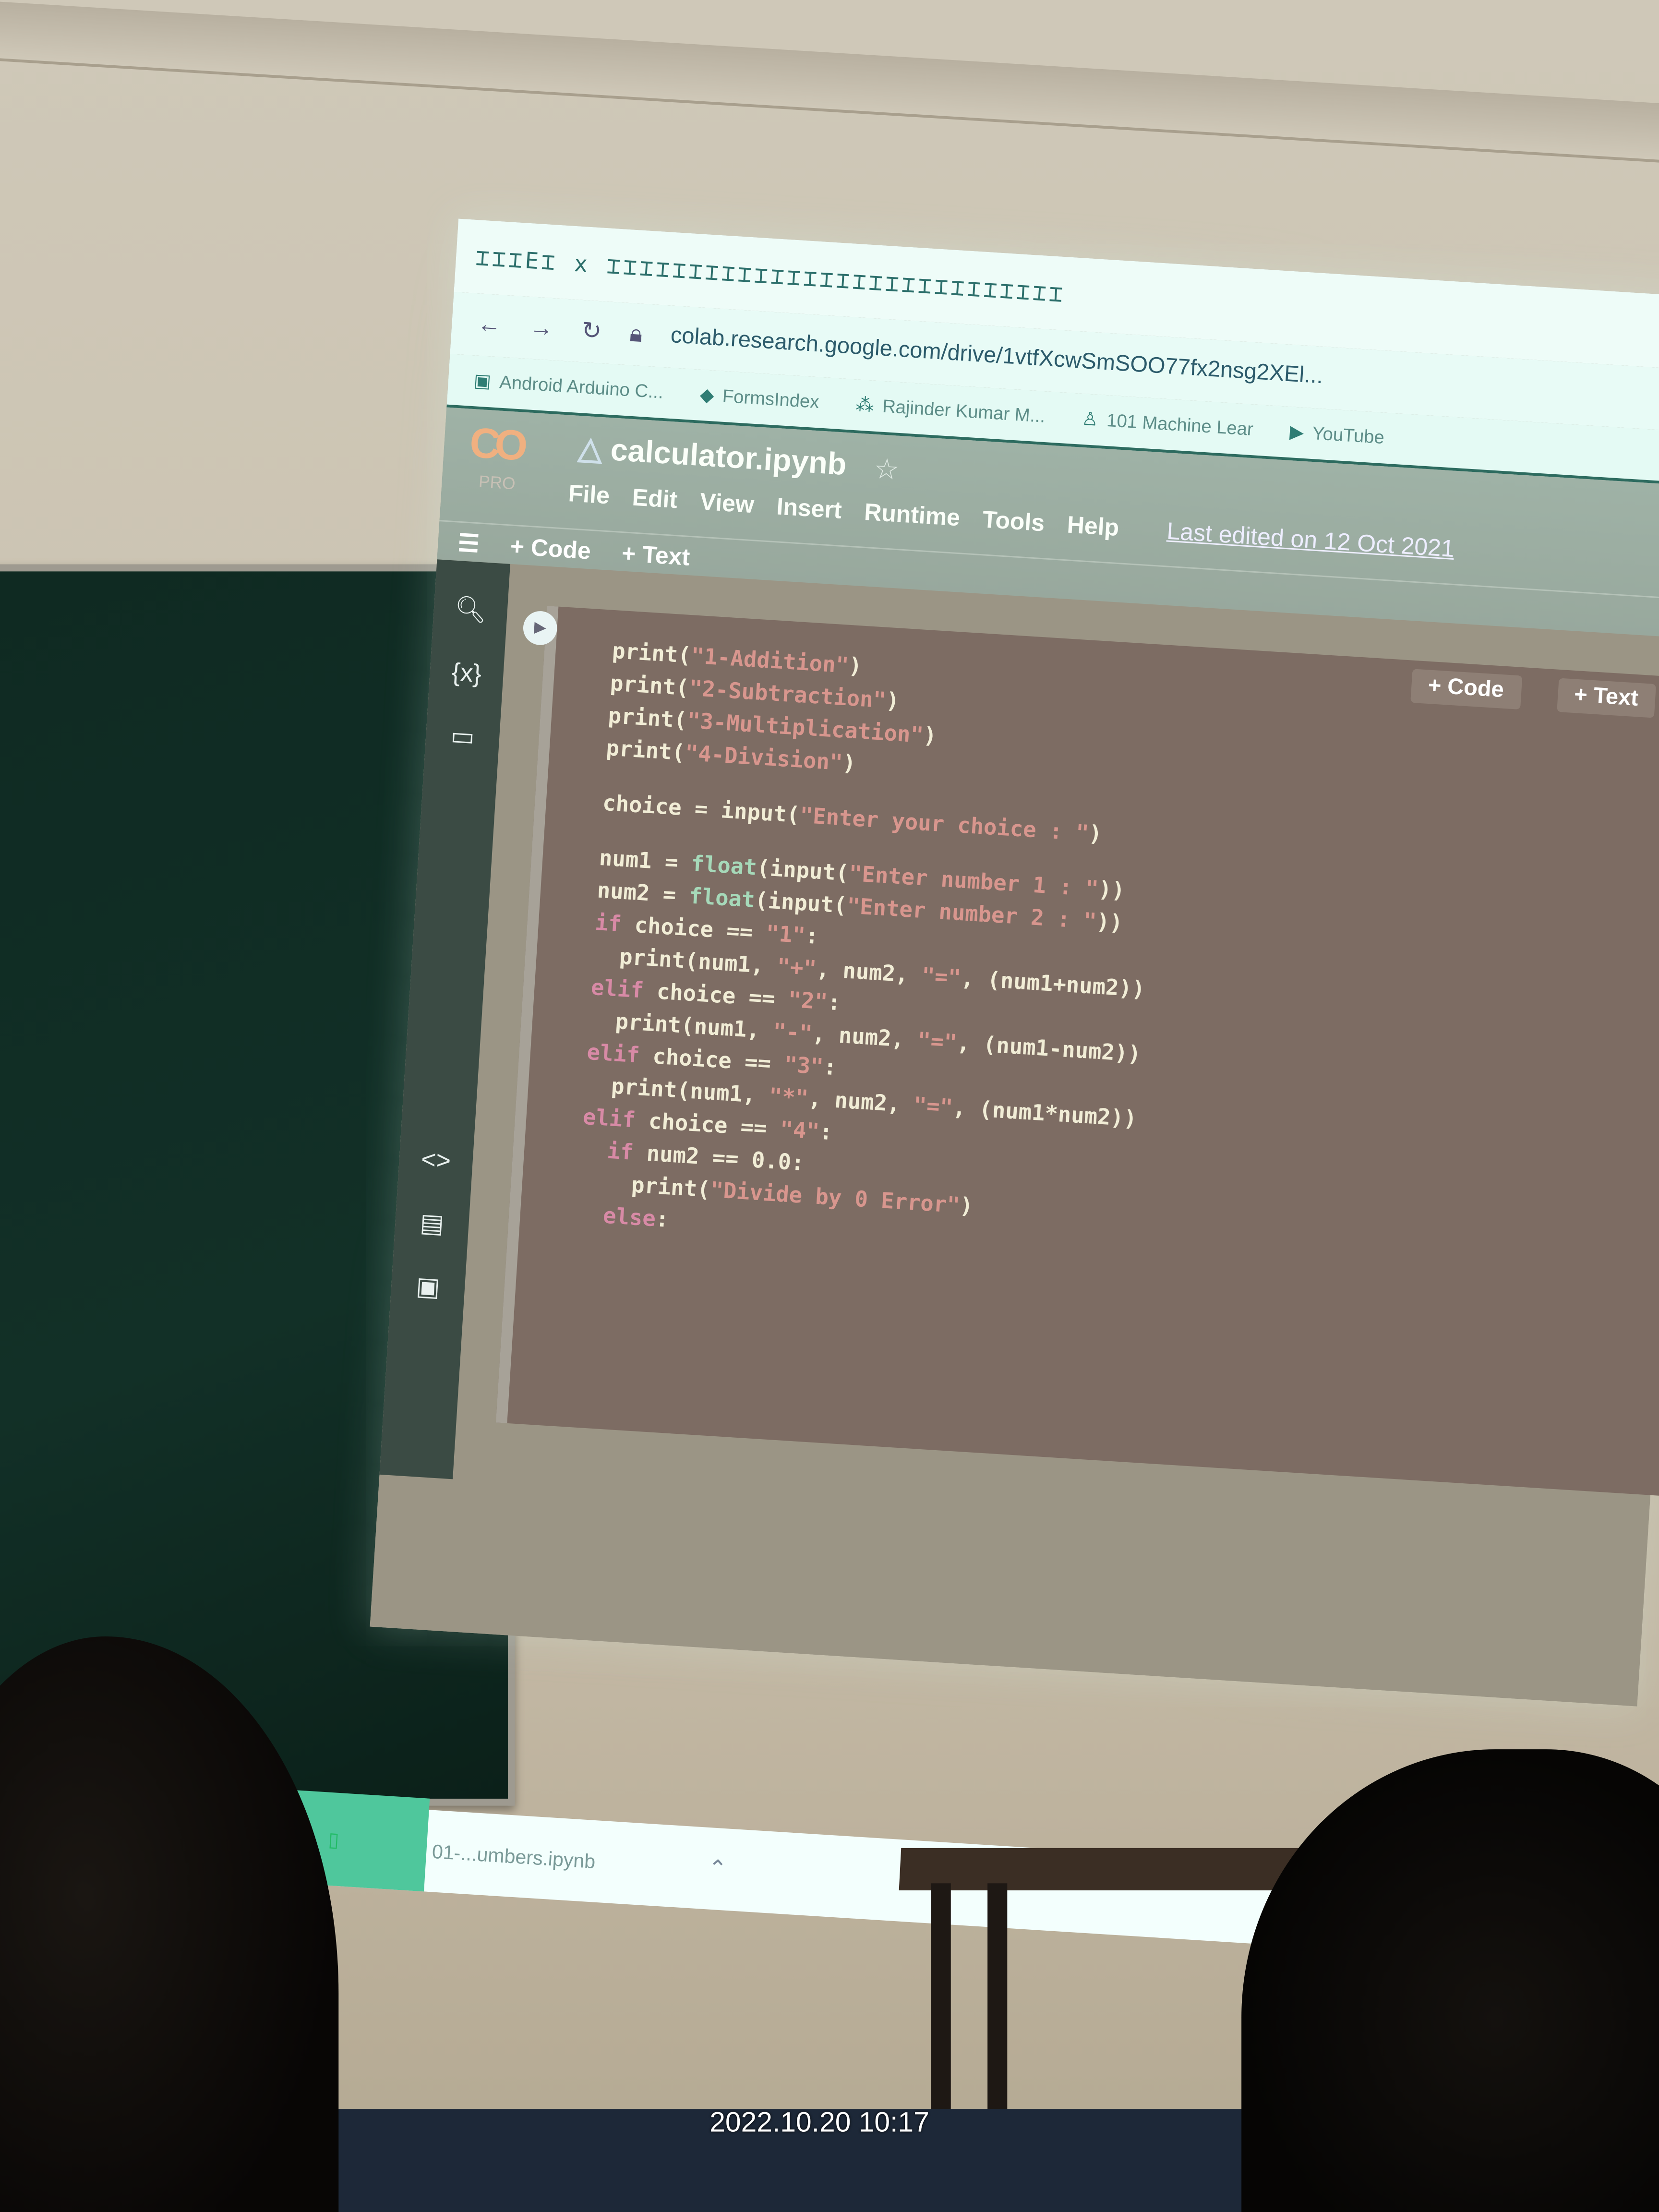 Image resolution: width=1659 pixels, height=2212 pixels. Describe the element at coordinates (1348, 435) in the screenshot. I see `bookmark-label: YouTube` at that location.